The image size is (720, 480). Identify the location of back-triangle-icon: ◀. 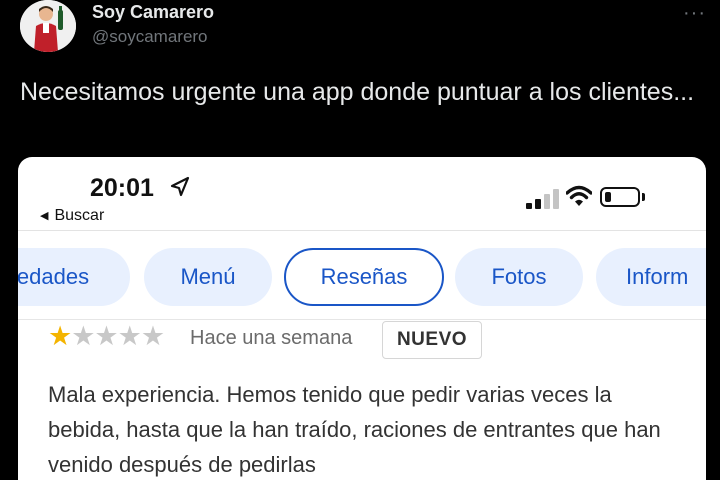
(44, 216).